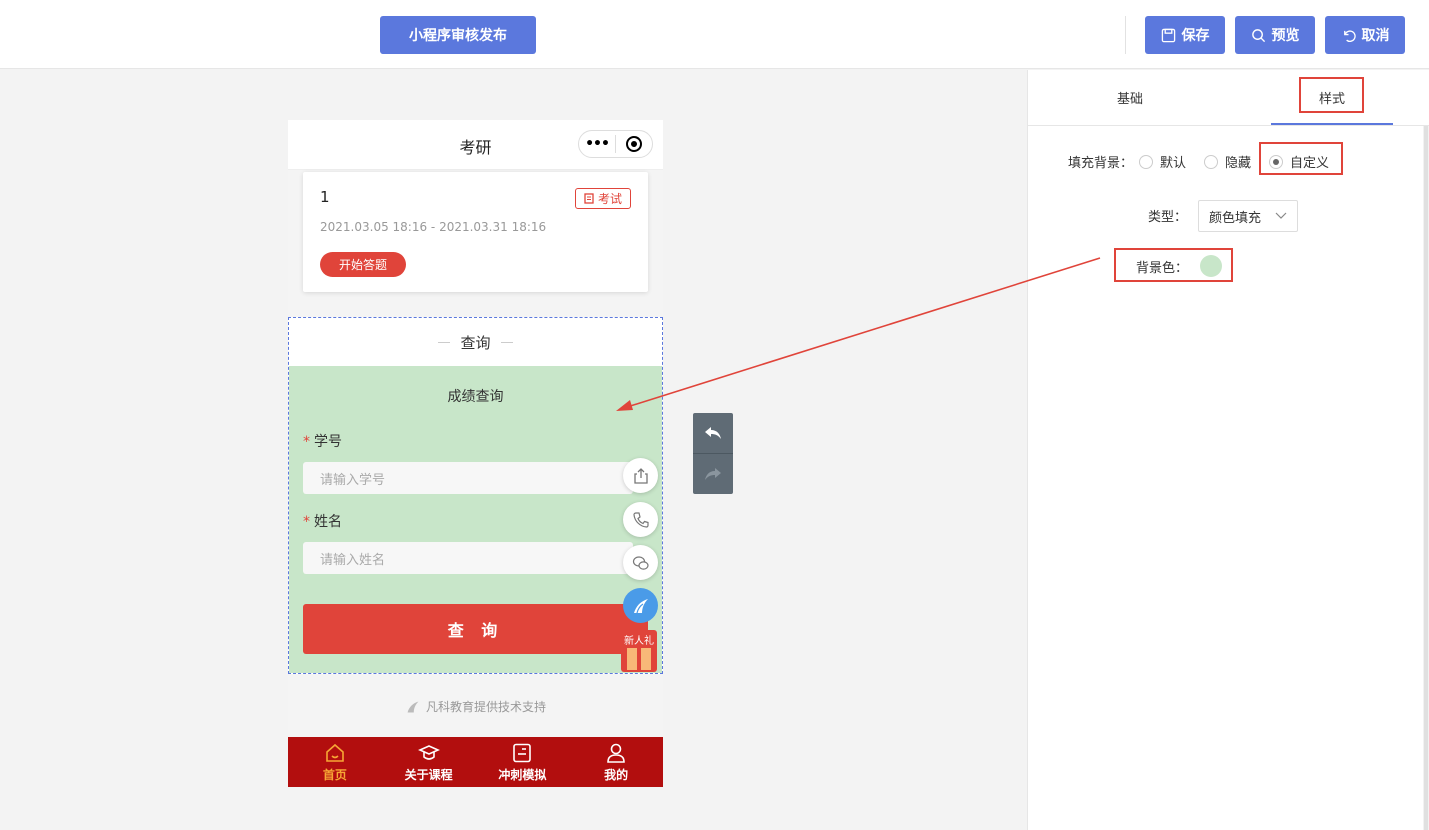 The image size is (1429, 830). Describe the element at coordinates (1173, 161) in the screenshot. I see `radio-default-label: 默认` at that location.